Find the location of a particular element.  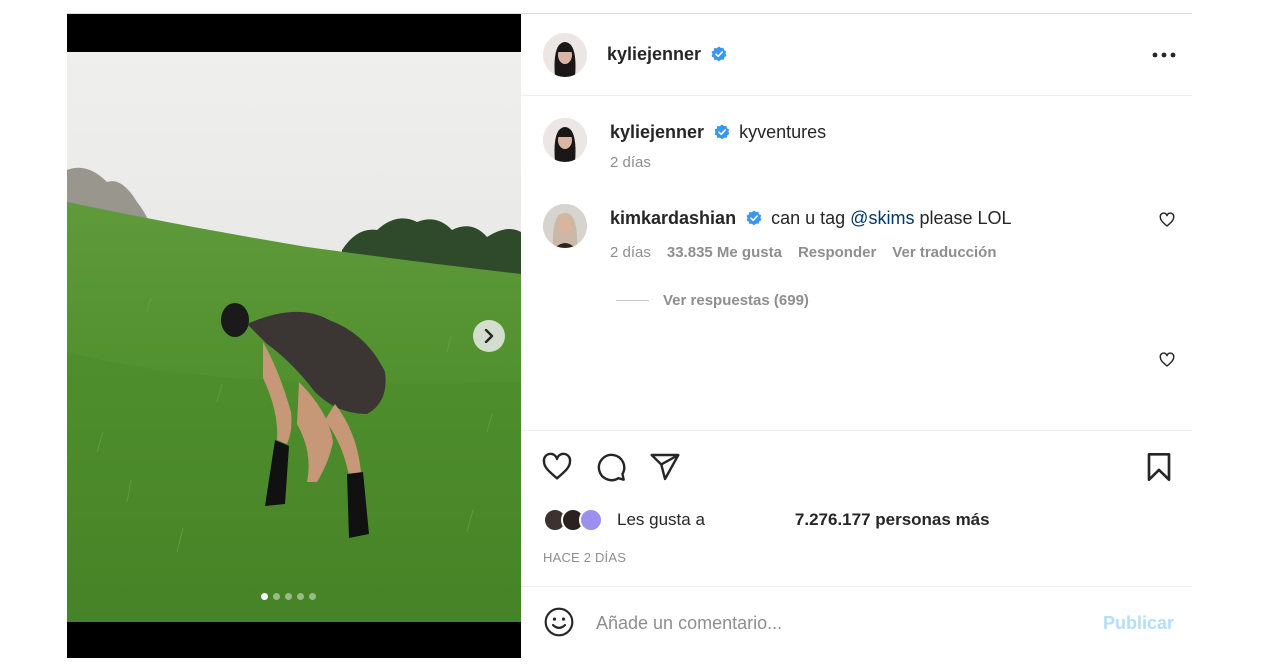

send-icon is located at coordinates (665, 467).